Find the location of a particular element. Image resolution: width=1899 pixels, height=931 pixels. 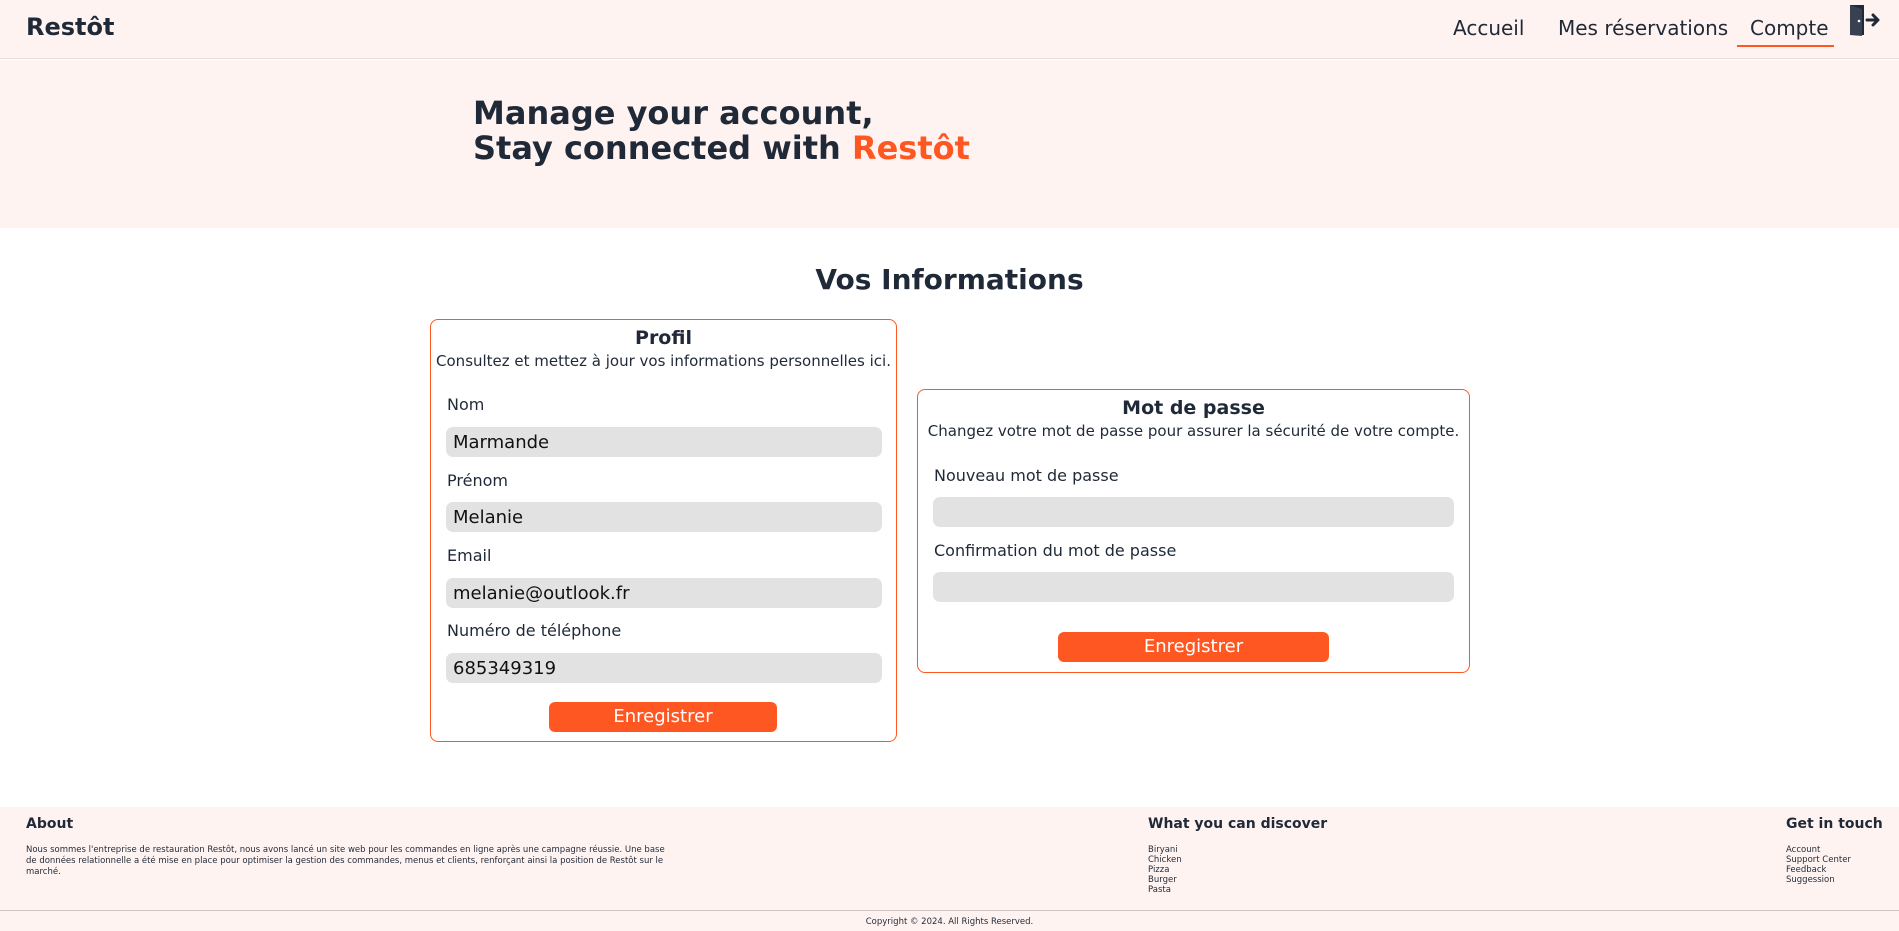

footer-divider is located at coordinates (949, 910).